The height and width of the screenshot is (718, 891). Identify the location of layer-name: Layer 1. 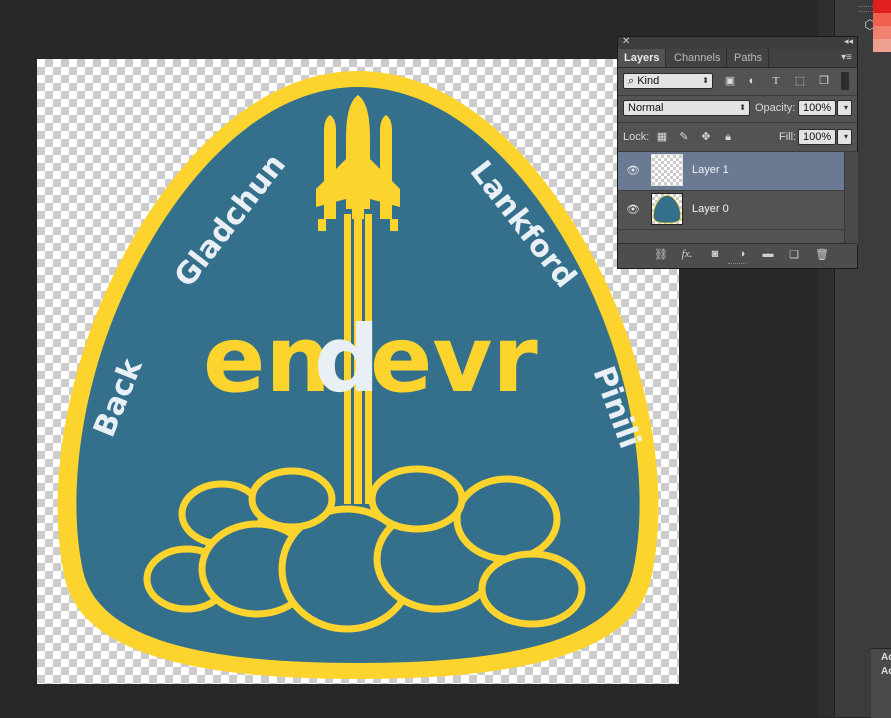
(710, 170).